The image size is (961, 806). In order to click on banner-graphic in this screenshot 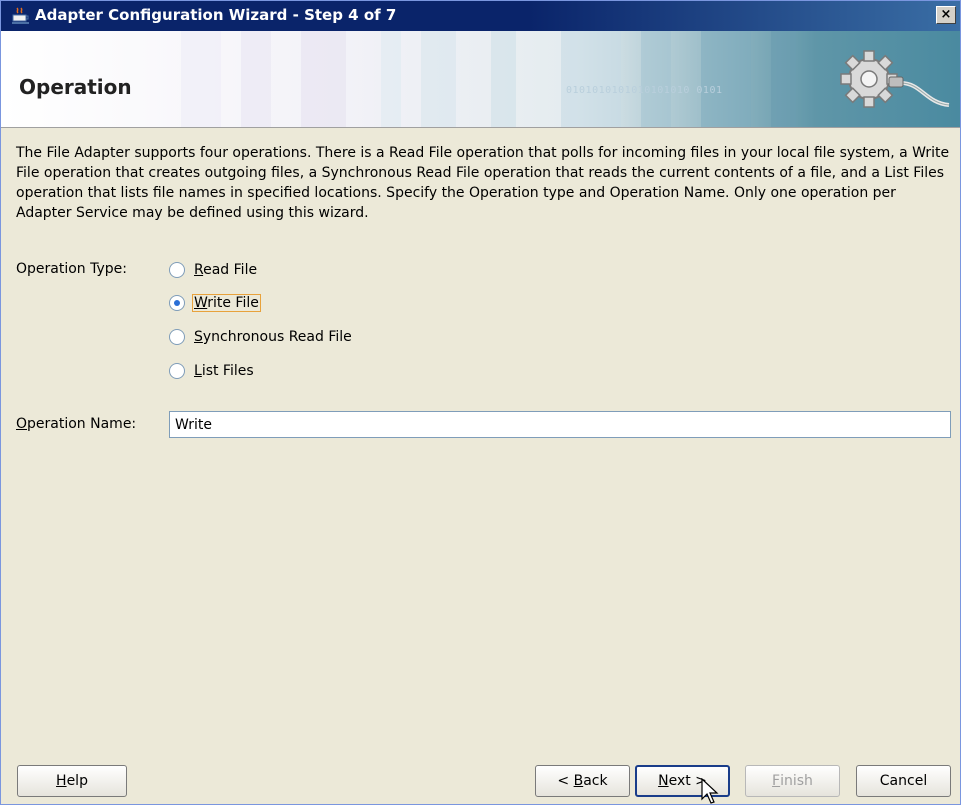, I will do `click(480, 79)`.